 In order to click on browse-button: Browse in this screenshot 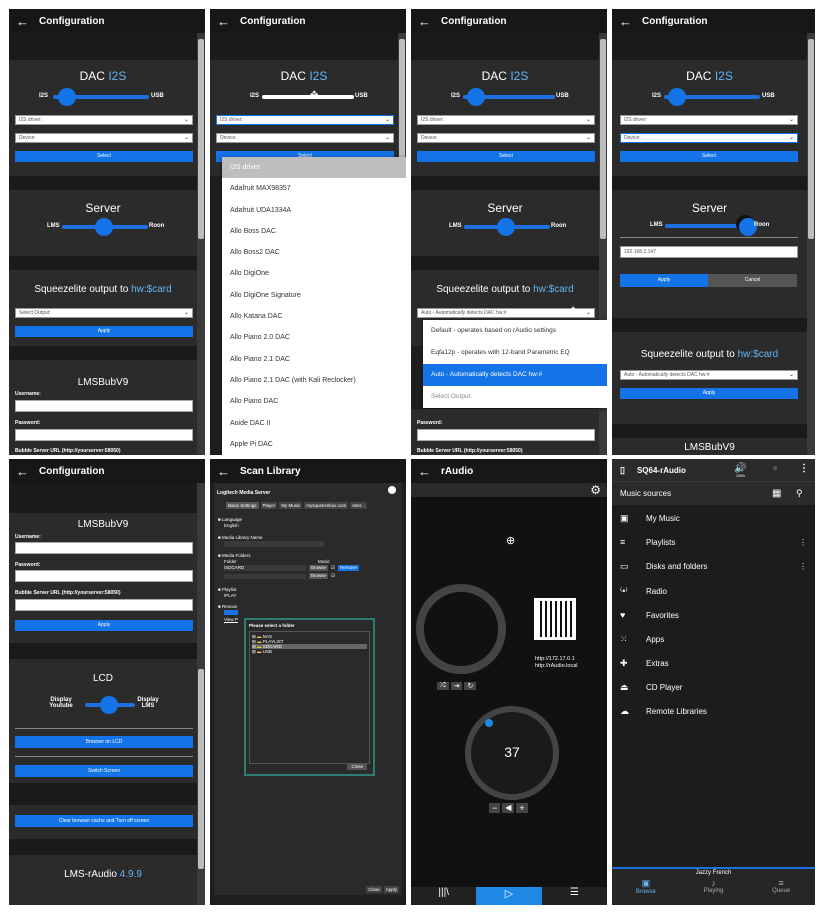, I will do `click(319, 568)`.